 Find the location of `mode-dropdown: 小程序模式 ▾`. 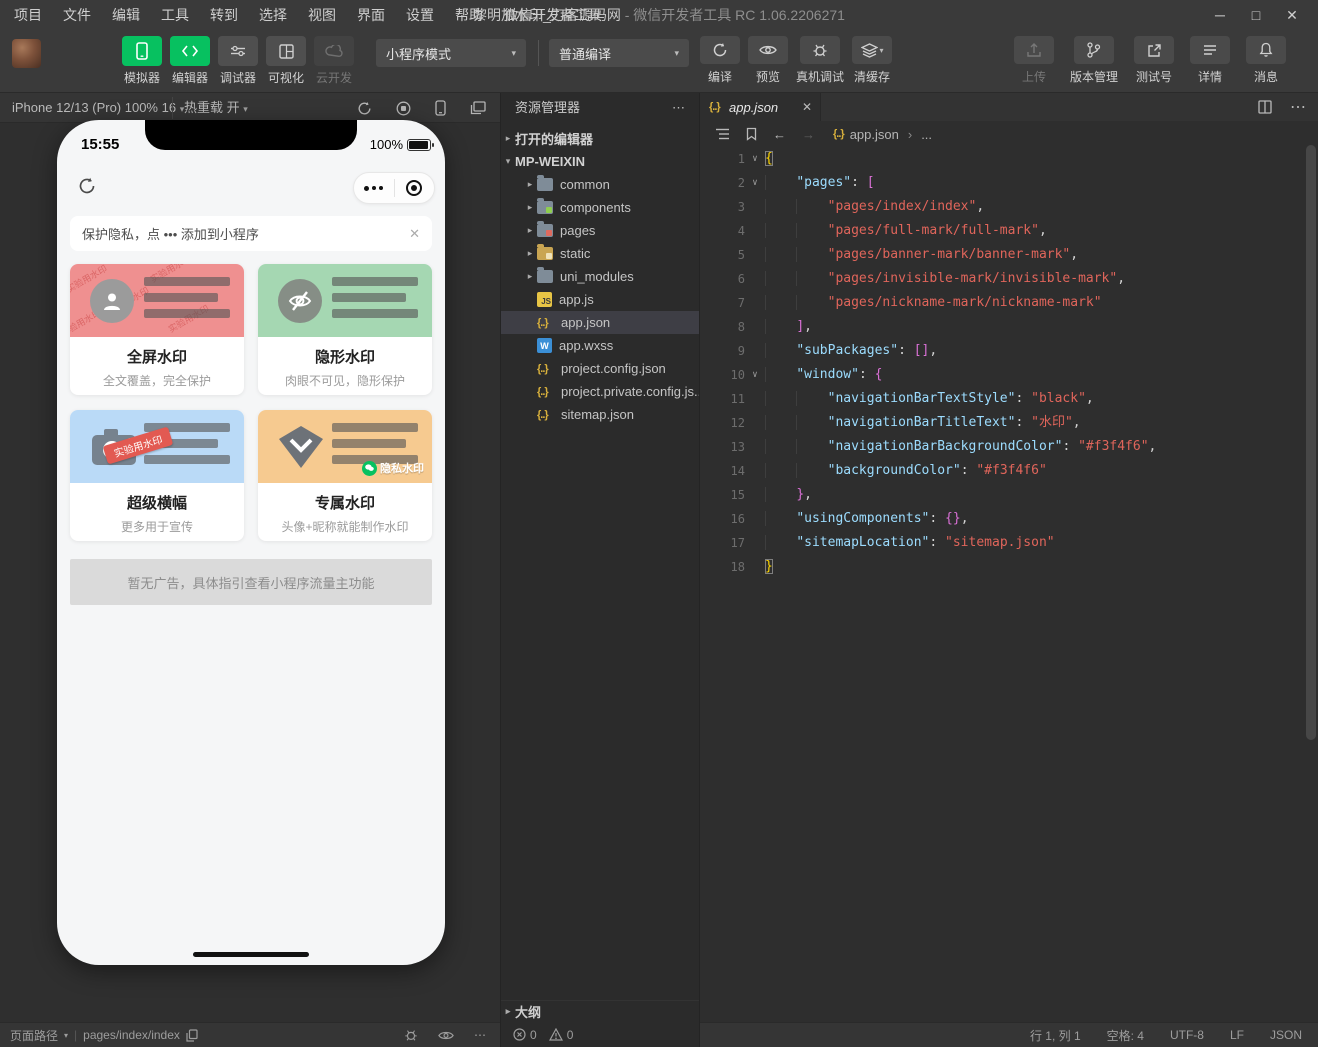

mode-dropdown: 小程序模式 ▾ is located at coordinates (451, 53).